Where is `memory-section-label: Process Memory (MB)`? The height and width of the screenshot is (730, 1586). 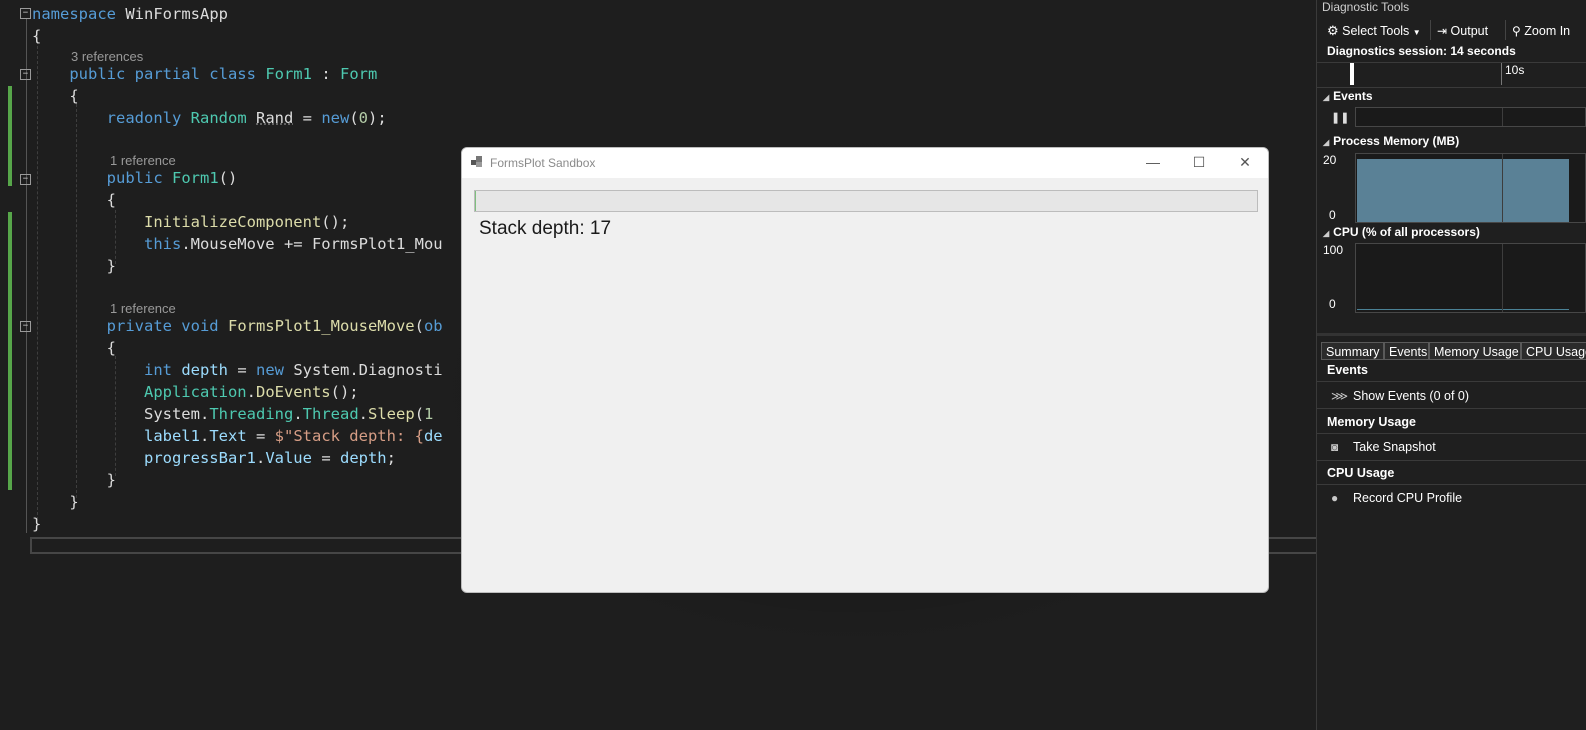
memory-section-label: Process Memory (MB) is located at coordinates (1396, 141).